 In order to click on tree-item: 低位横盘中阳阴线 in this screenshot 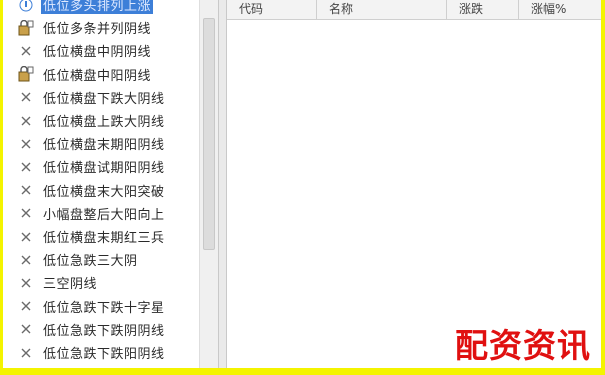, I will do `click(101, 74)`.